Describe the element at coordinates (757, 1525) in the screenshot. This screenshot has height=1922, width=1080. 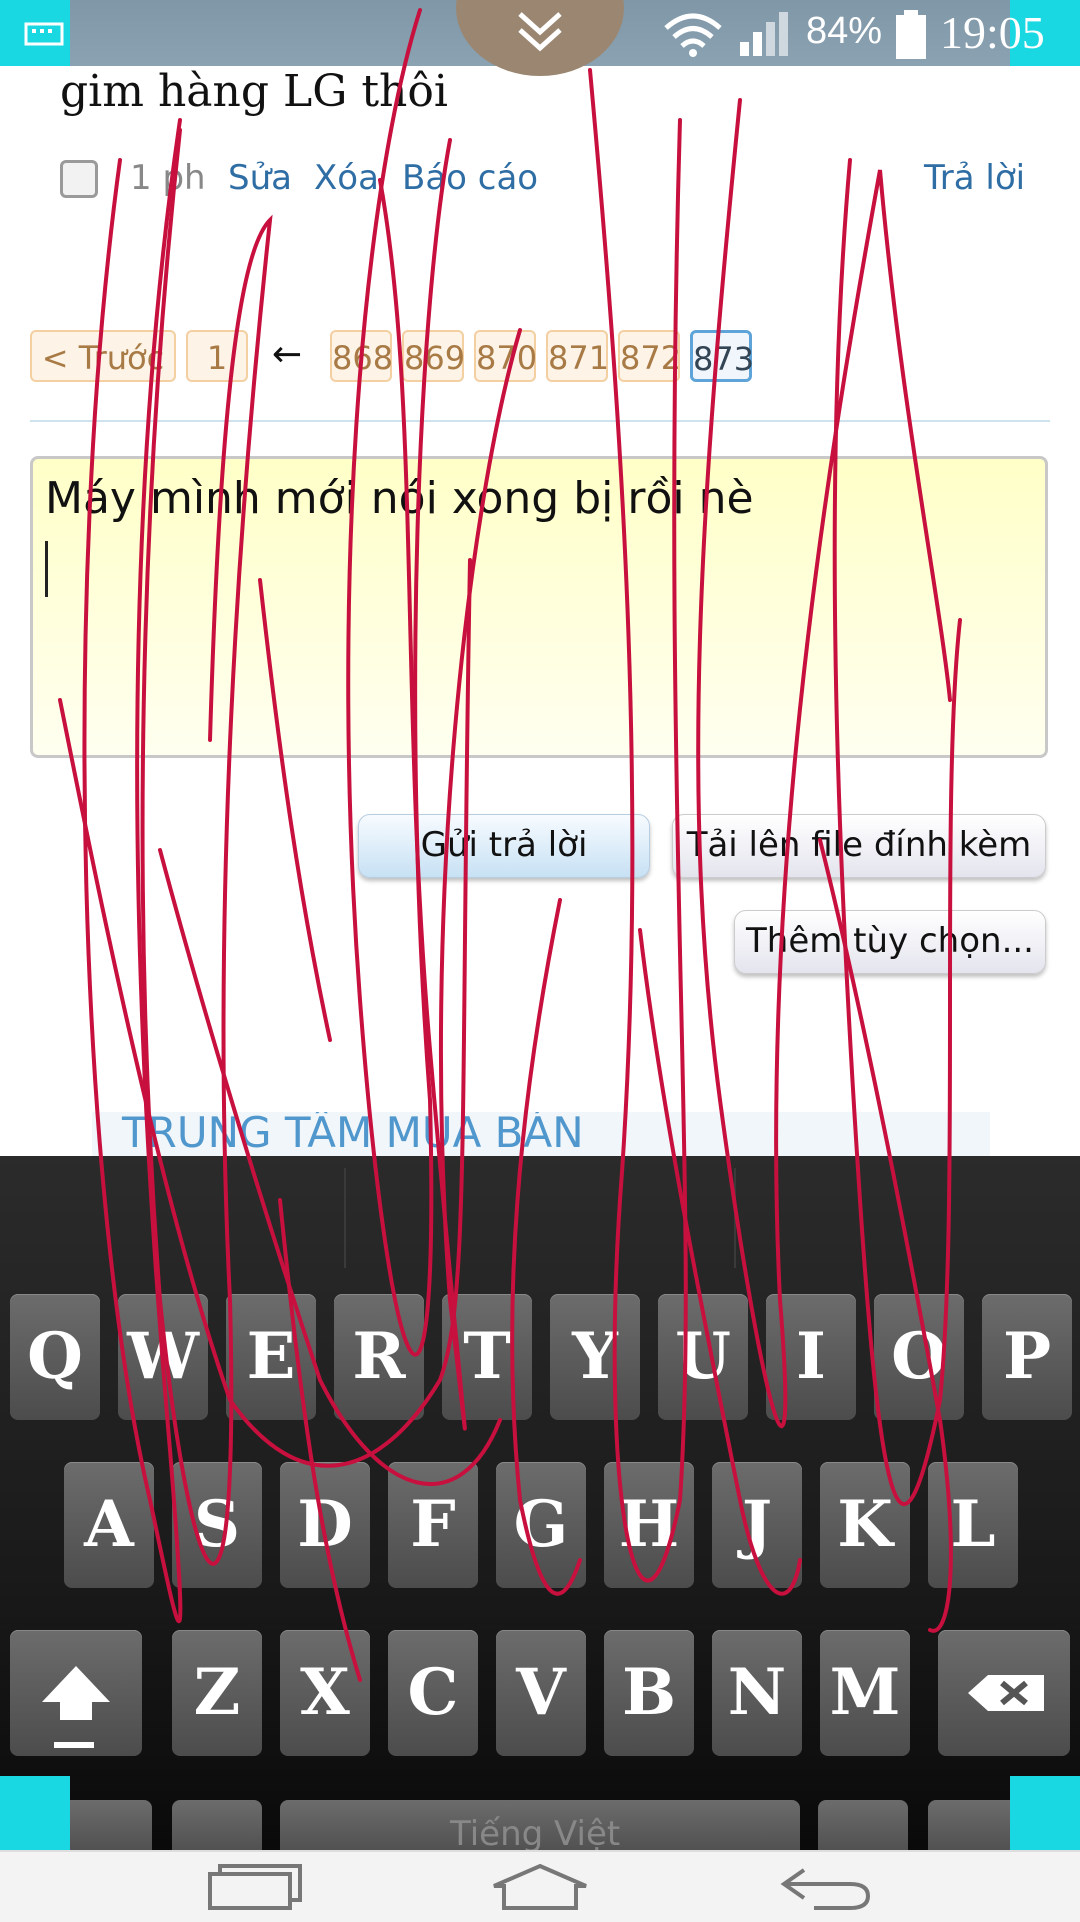
I see `key-j: J` at that location.